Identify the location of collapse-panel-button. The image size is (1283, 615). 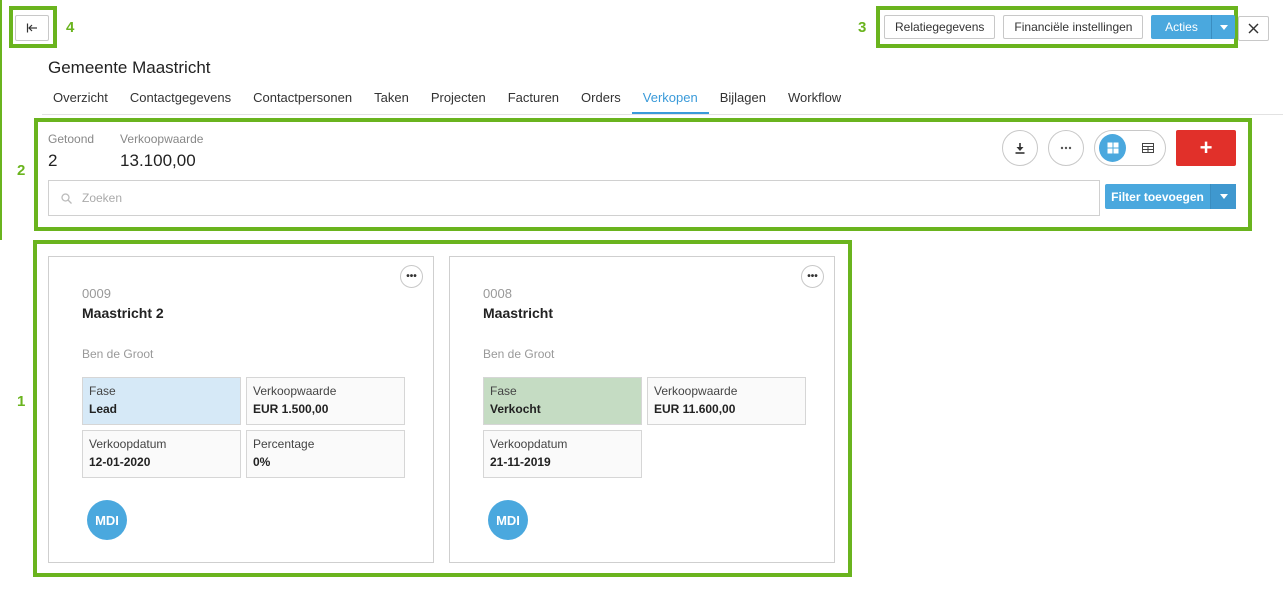
(32, 28).